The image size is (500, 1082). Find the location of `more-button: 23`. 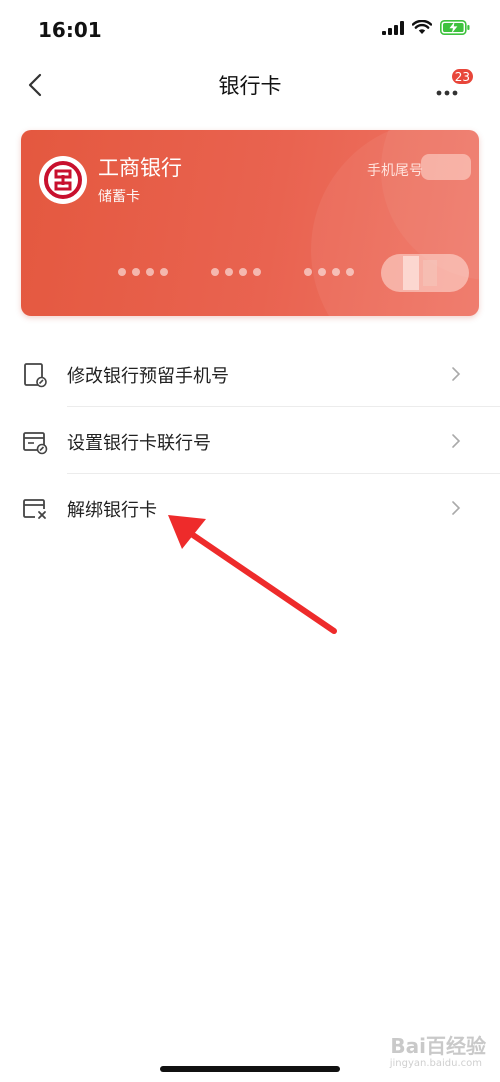

more-button: 23 is located at coordinates (452, 85).